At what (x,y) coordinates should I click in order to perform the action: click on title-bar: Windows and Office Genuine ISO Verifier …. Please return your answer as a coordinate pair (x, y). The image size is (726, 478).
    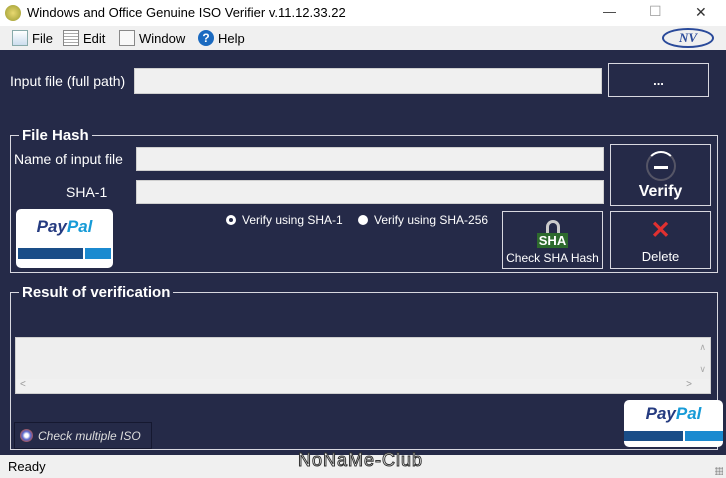
    Looking at the image, I should click on (363, 13).